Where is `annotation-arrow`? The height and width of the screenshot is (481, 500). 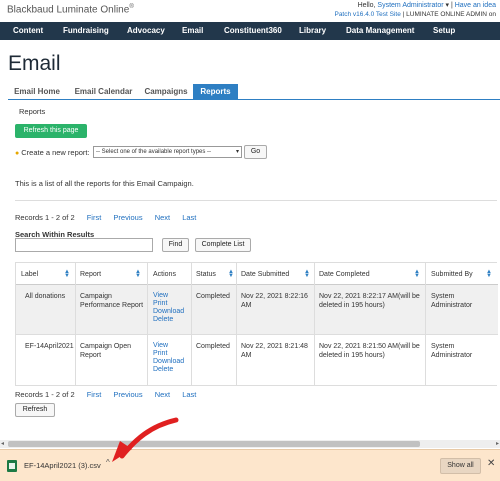
annotation-arrow is located at coordinates (145, 439).